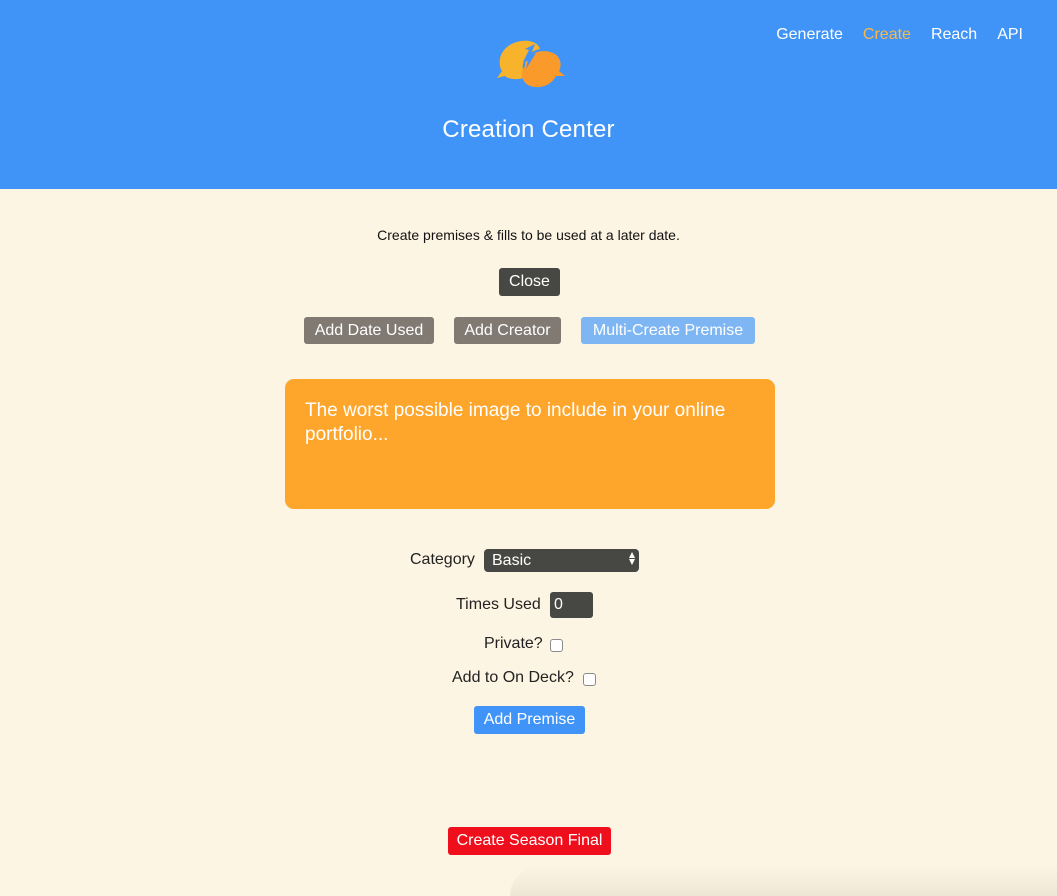  Describe the element at coordinates (530, 65) in the screenshot. I see `speech-bubbles-logo-icon` at that location.